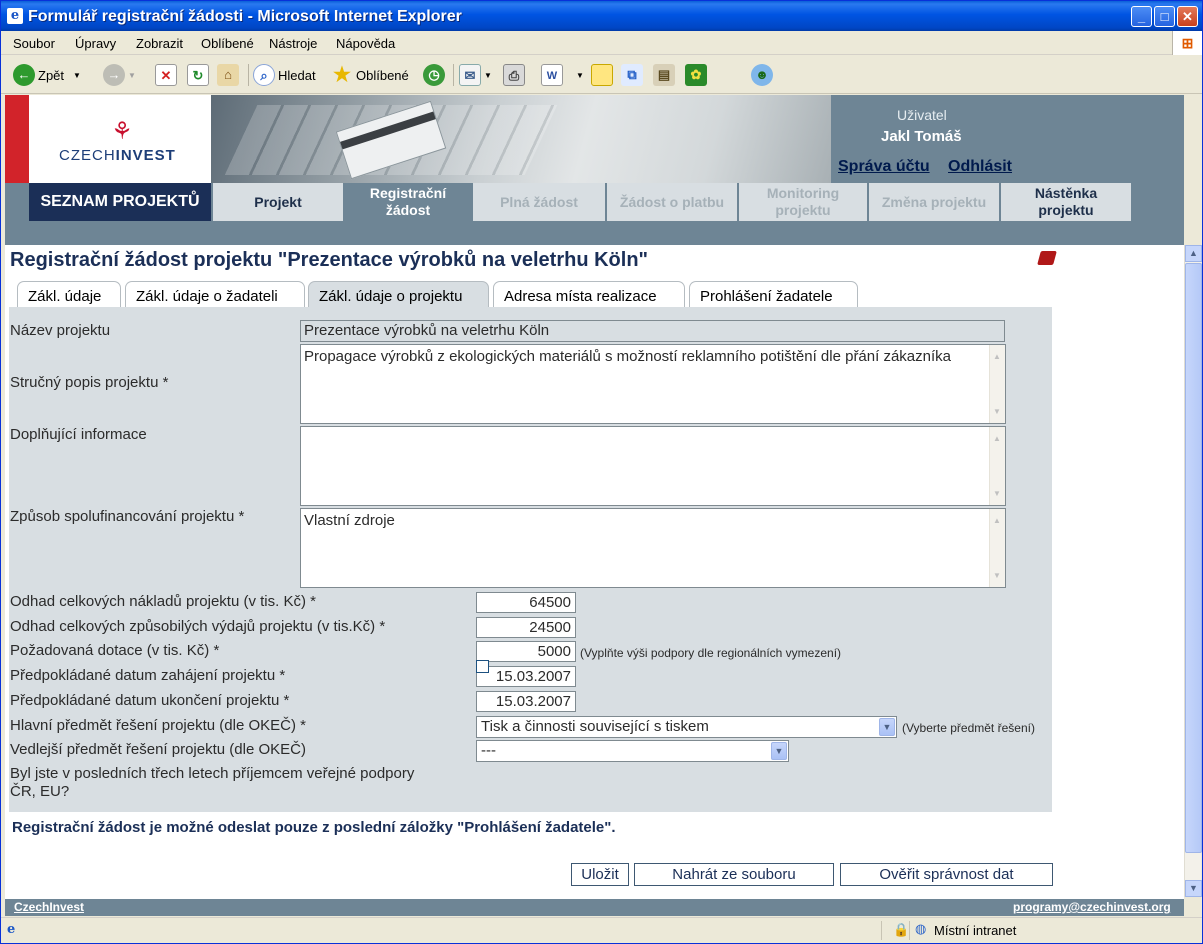 This screenshot has height=944, width=1203. What do you see at coordinates (562, 75) in the screenshot?
I see `edit-button: W ▼` at bounding box center [562, 75].